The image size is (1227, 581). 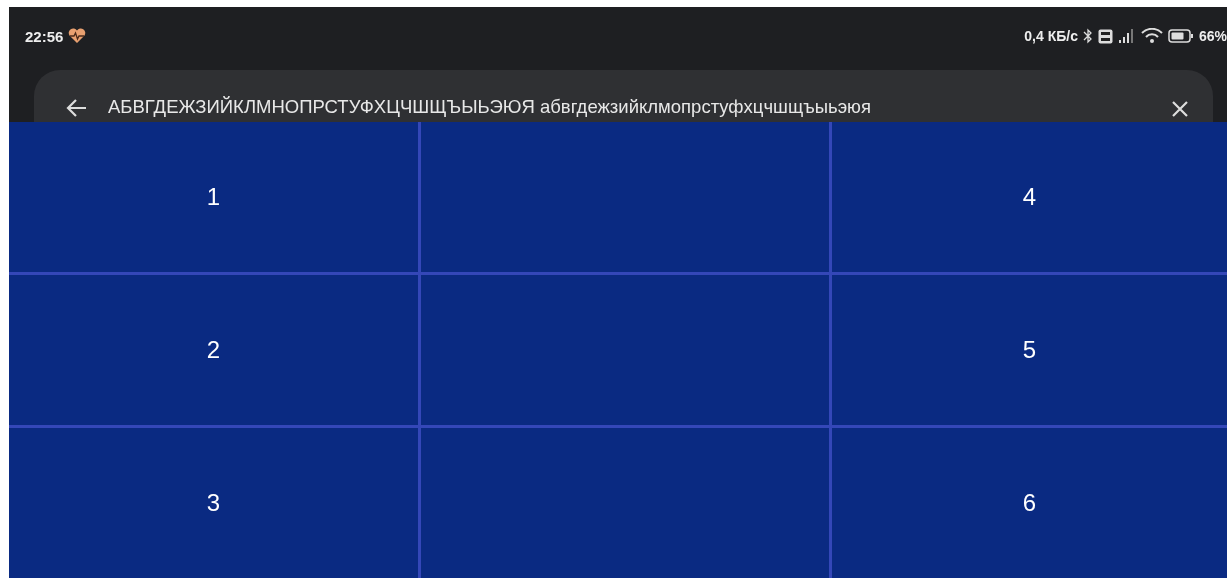 What do you see at coordinates (1087, 36) in the screenshot?
I see `bluetooth-icon` at bounding box center [1087, 36].